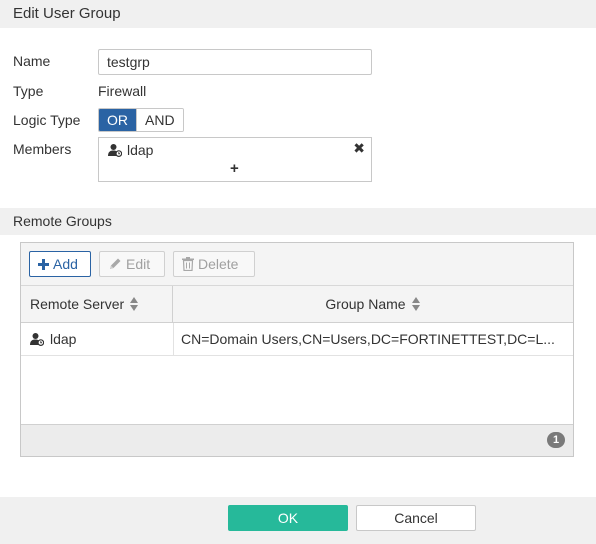 Image resolution: width=596 pixels, height=544 pixels. What do you see at coordinates (416, 518) in the screenshot?
I see `cancel-button: Cancel` at bounding box center [416, 518].